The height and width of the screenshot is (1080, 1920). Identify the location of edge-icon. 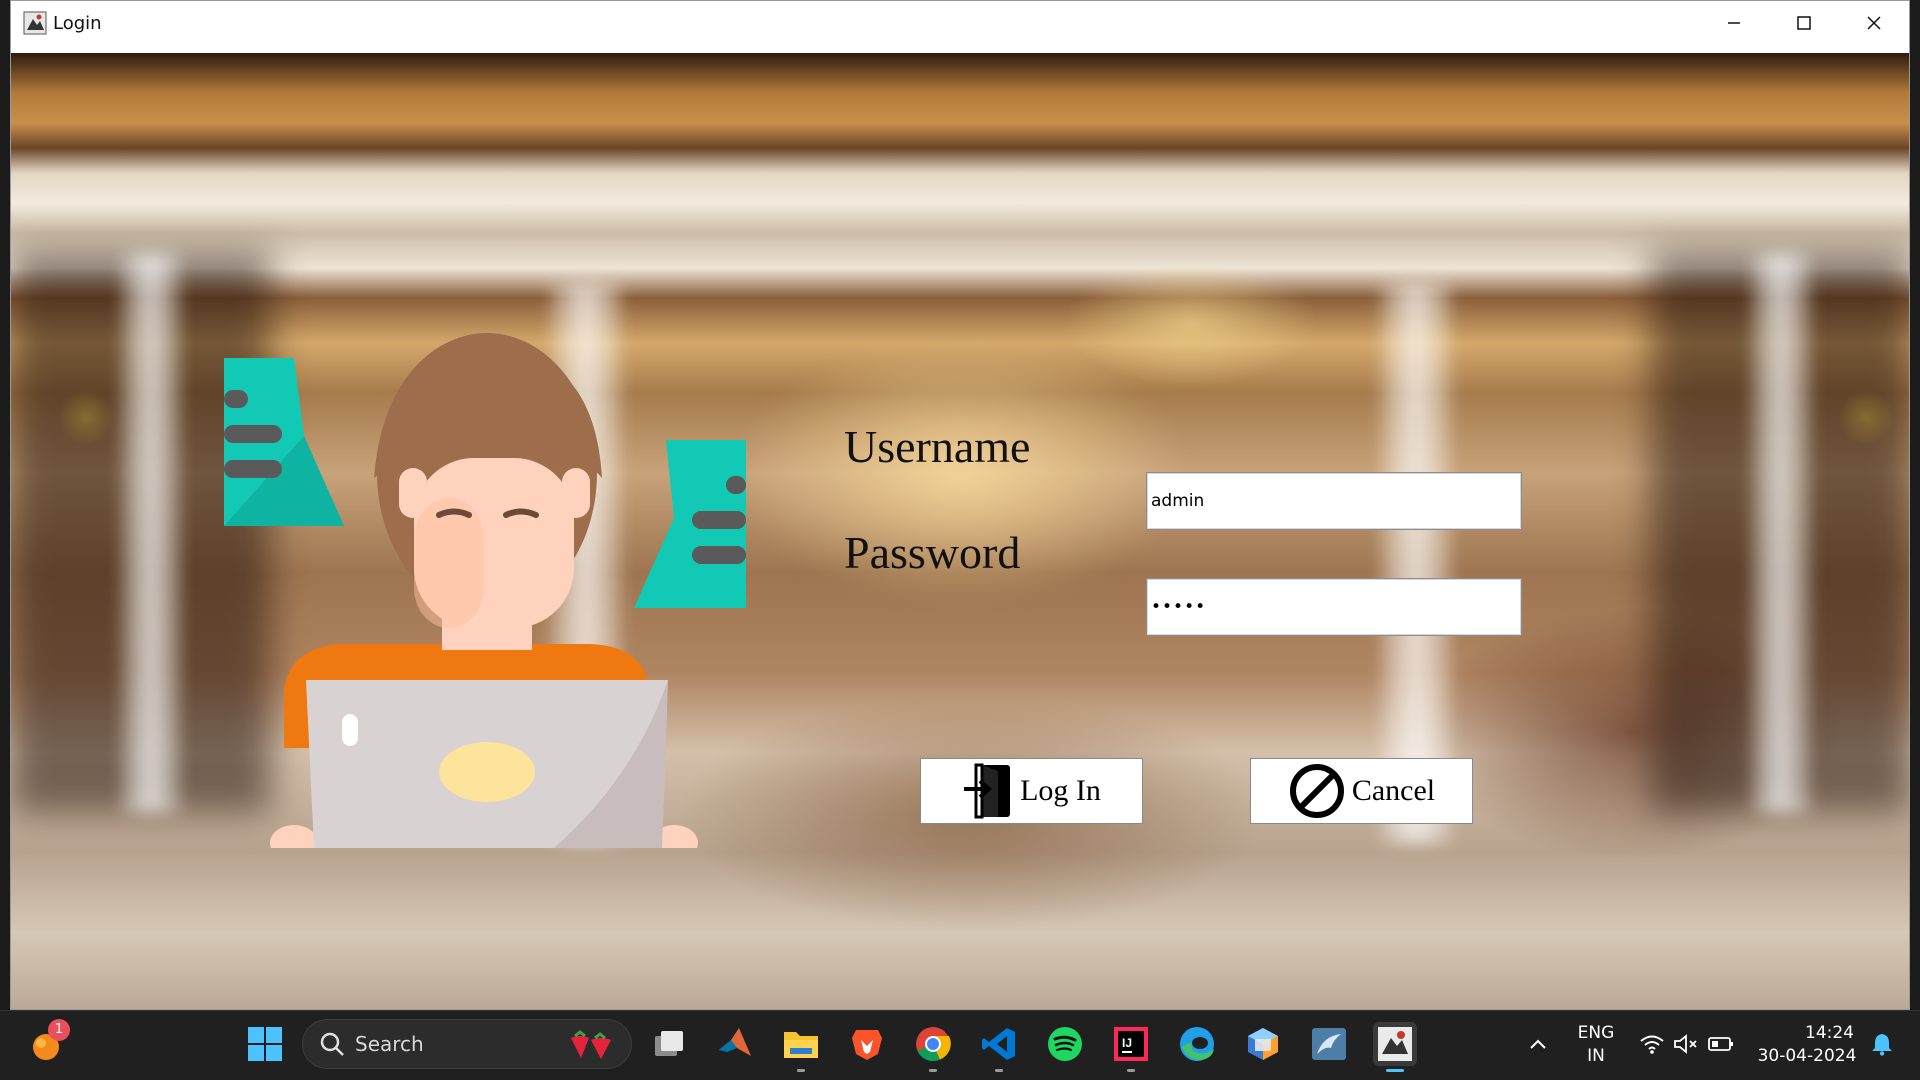
(1197, 1044).